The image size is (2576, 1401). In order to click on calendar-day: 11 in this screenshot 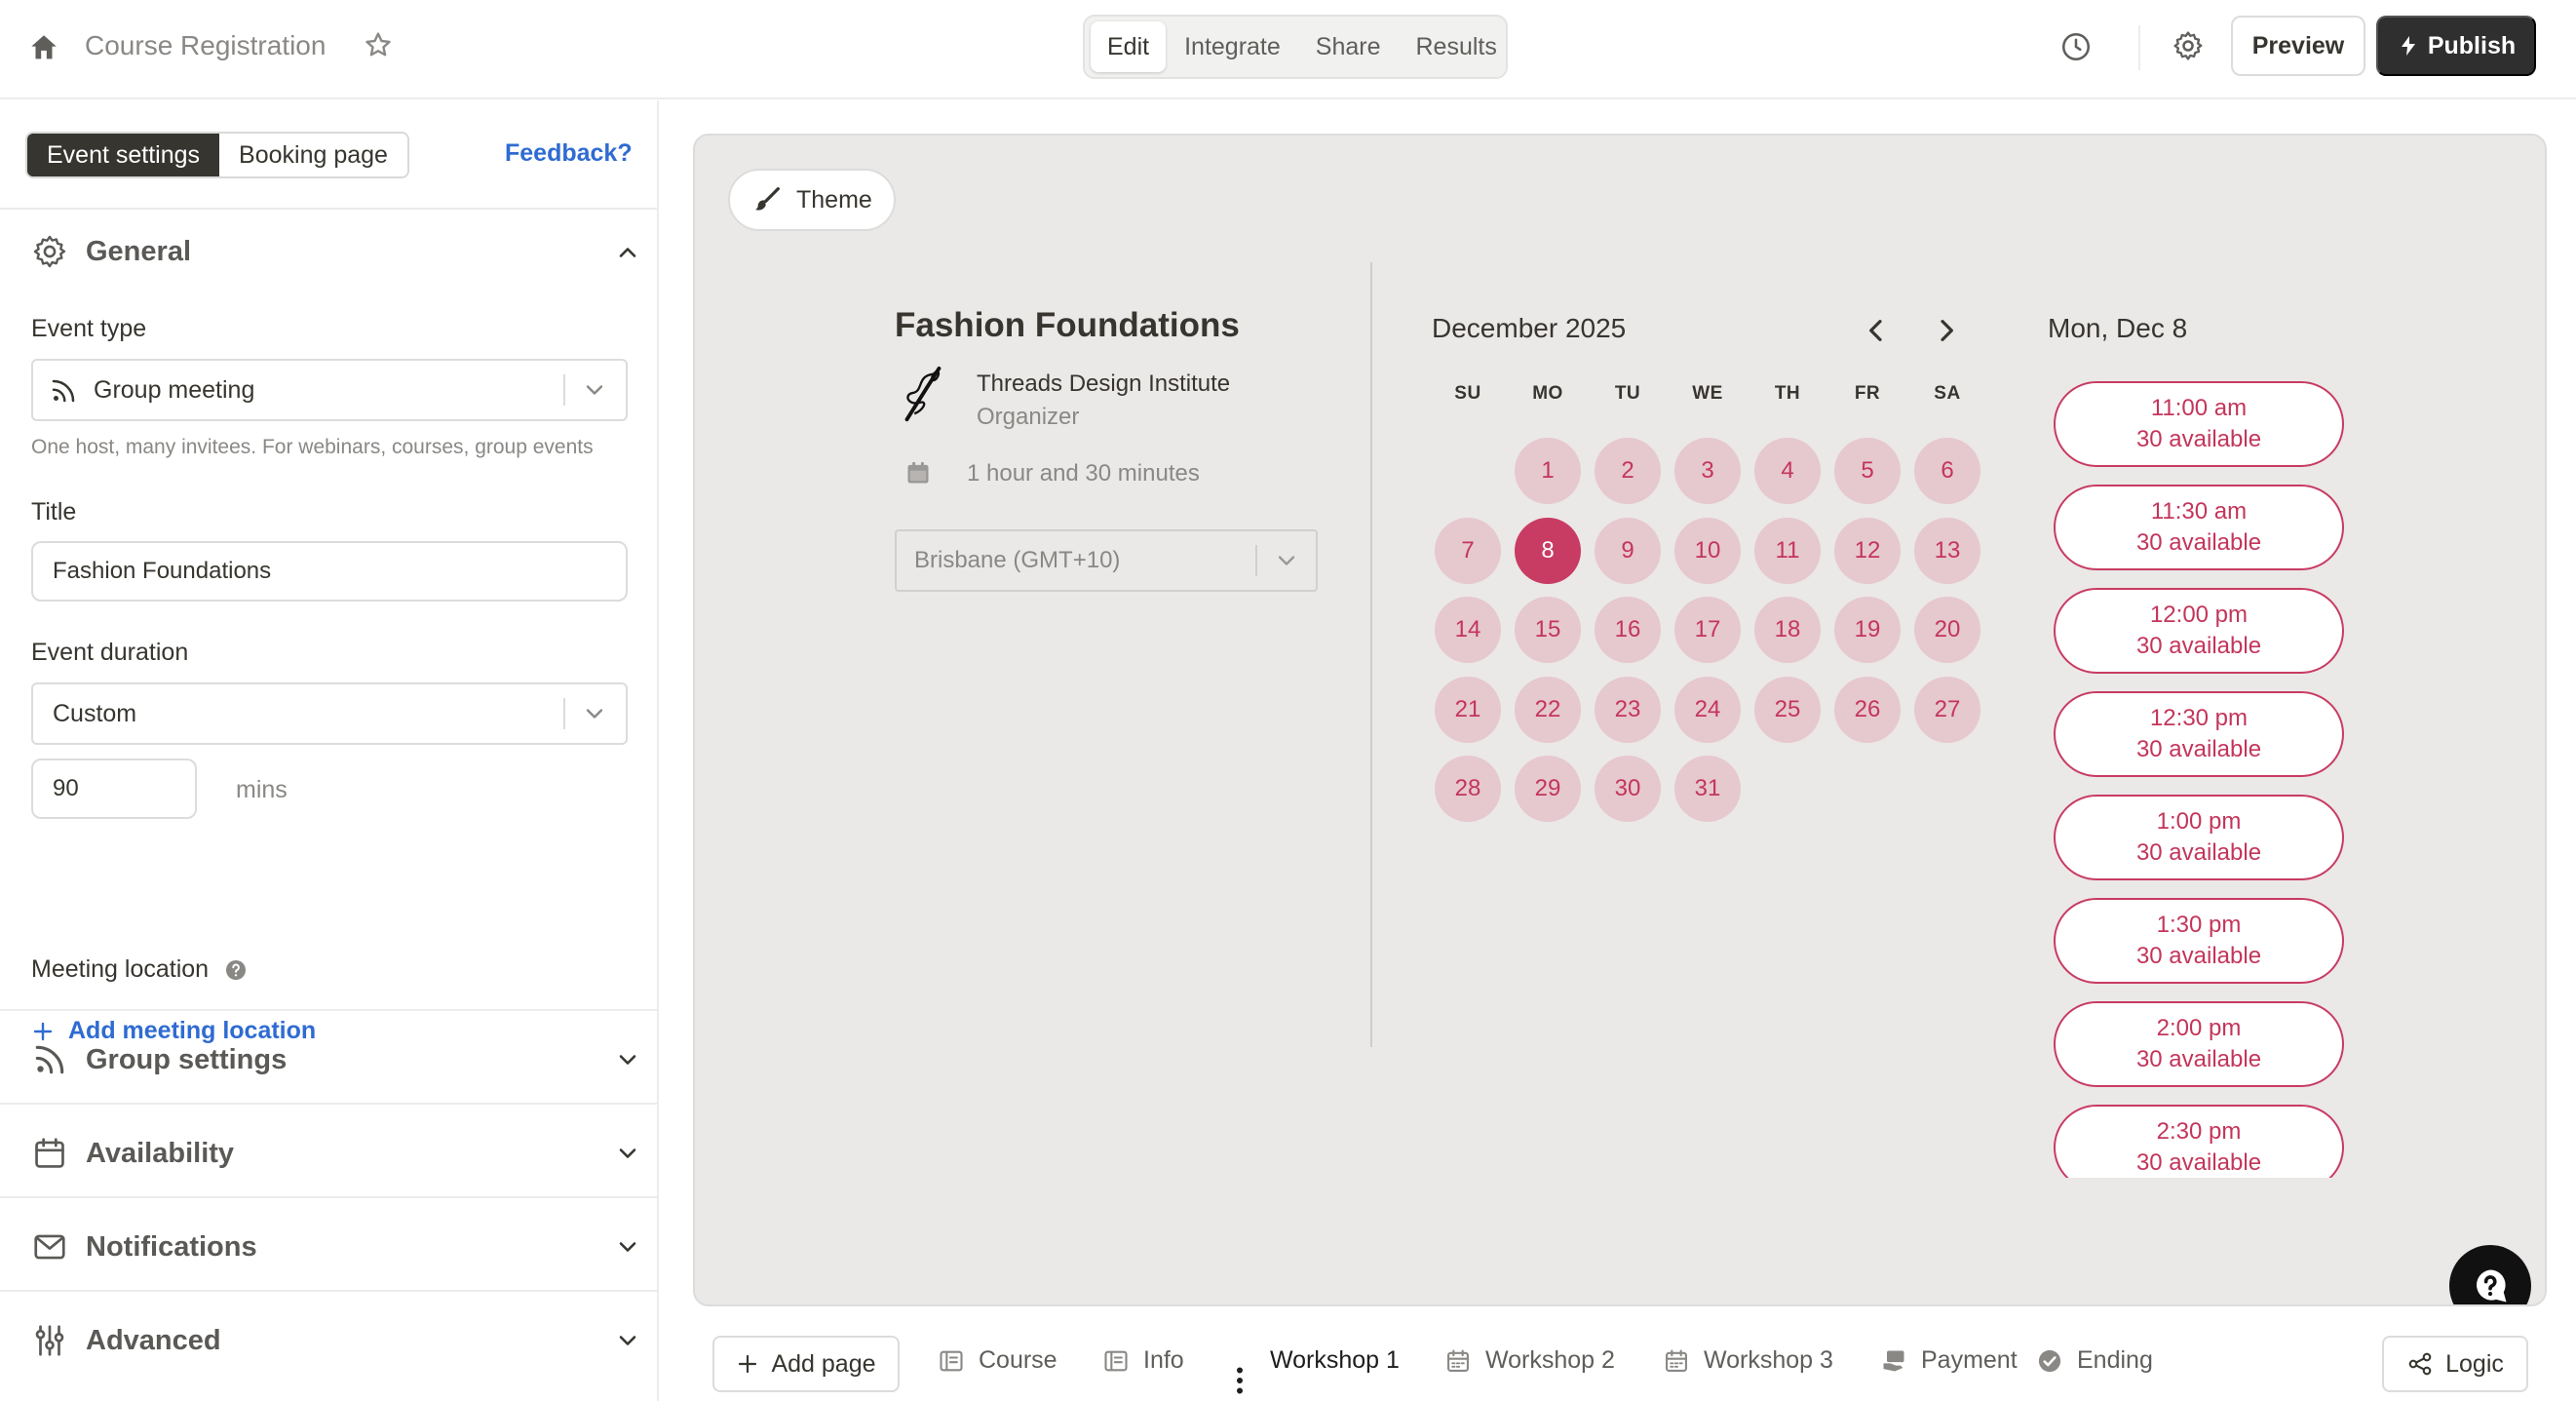, I will do `click(1787, 551)`.